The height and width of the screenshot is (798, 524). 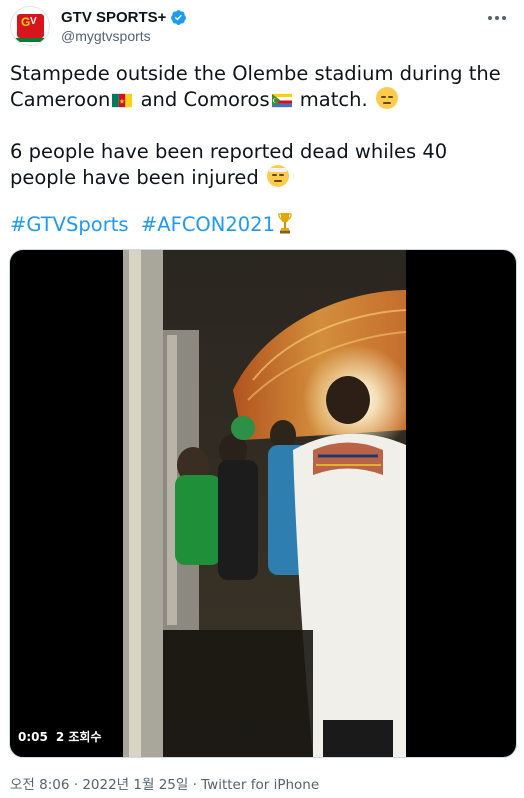 I want to click on avatar: G V, so click(x=30, y=26).